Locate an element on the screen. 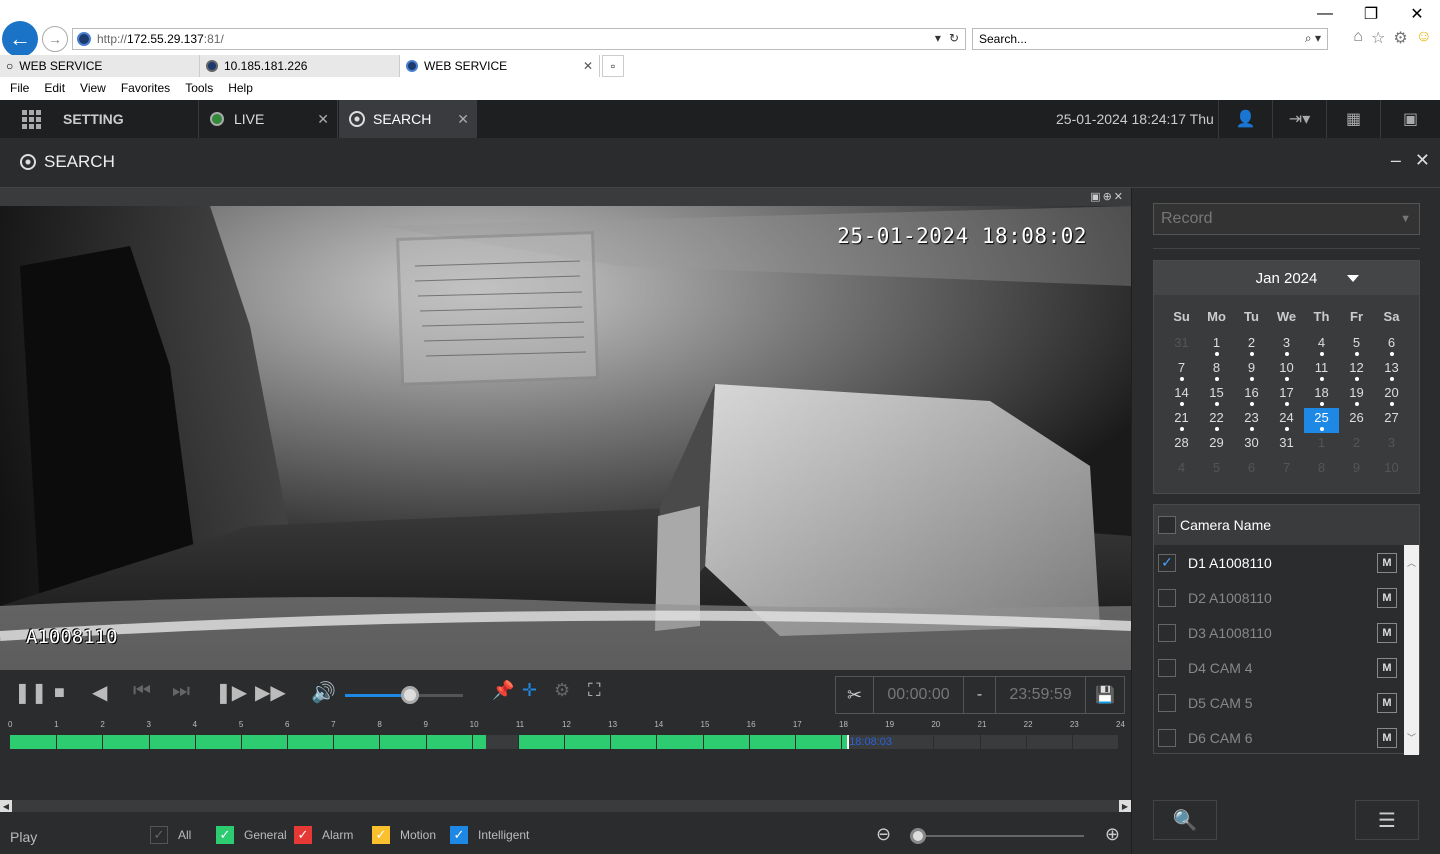 This screenshot has width=1440, height=854. calendar-day: 27 is located at coordinates (1391, 420).